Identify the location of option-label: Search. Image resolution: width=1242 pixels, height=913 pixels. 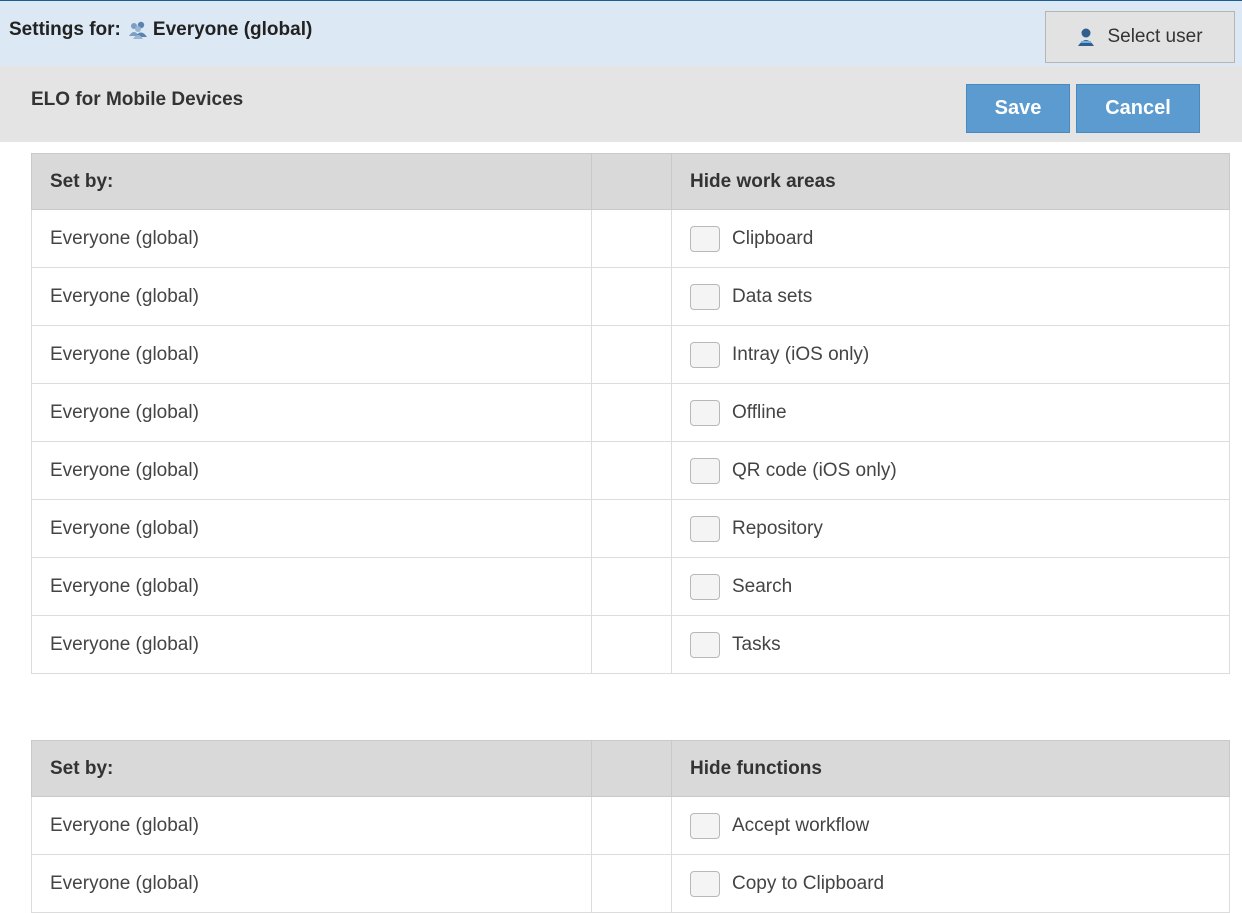
(762, 586).